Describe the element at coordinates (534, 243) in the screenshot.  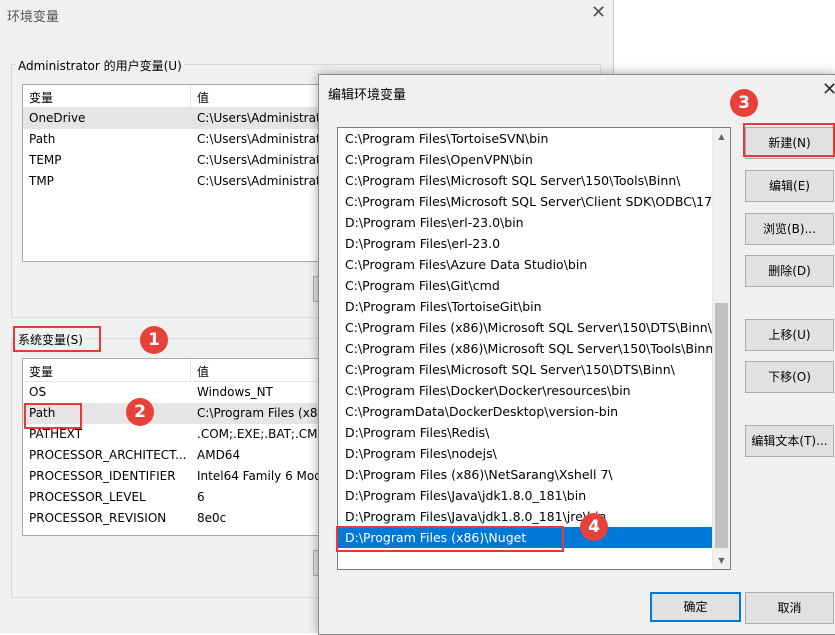
I see `path-list-item: D:\Program Files\erl-23.0` at that location.